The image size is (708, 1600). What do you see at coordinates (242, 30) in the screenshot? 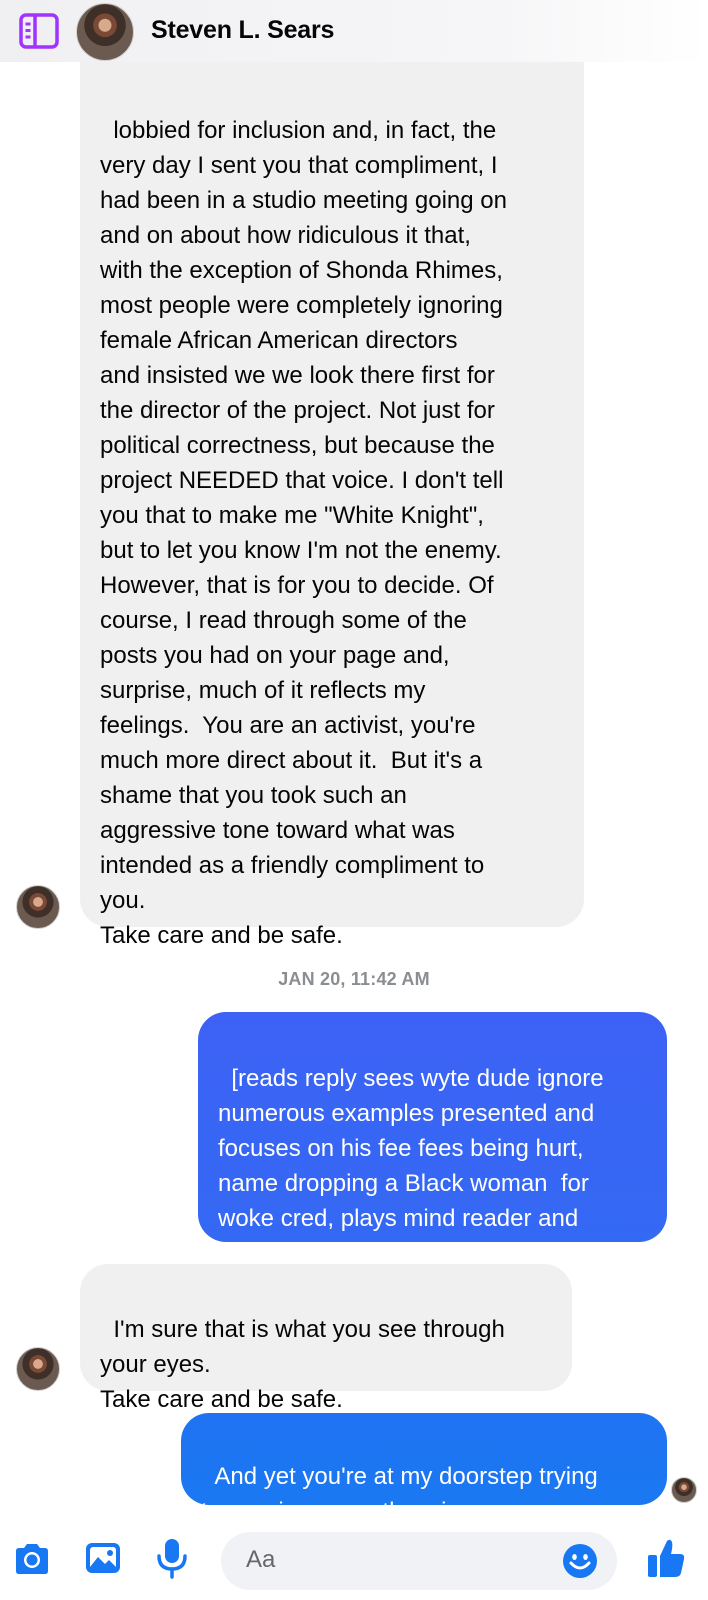
I see `contact-name: Steven L. Sears` at bounding box center [242, 30].